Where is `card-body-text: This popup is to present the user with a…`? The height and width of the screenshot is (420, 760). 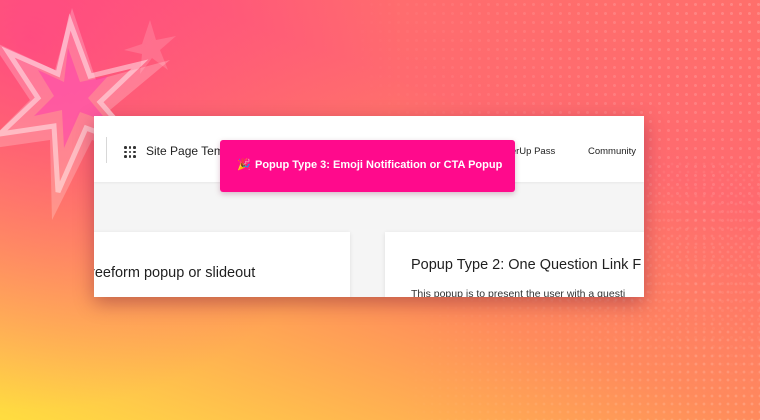
card-body-text: This popup is to present the user with a… is located at coordinates (518, 292).